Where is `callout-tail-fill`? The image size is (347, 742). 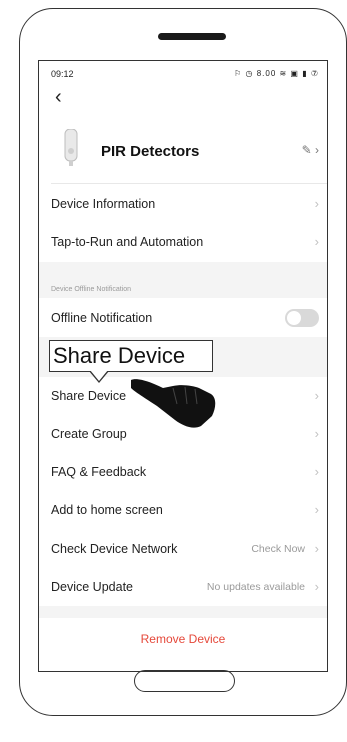
callout-tail-fill is located at coordinates (99, 375).